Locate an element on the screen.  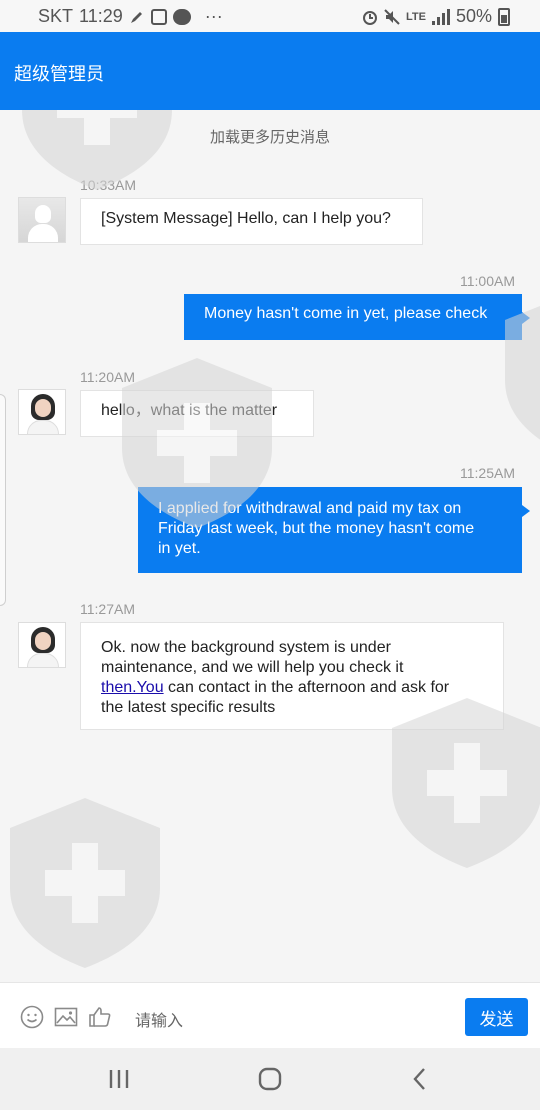
shield-watermark-icon is located at coordinates (85, 883).